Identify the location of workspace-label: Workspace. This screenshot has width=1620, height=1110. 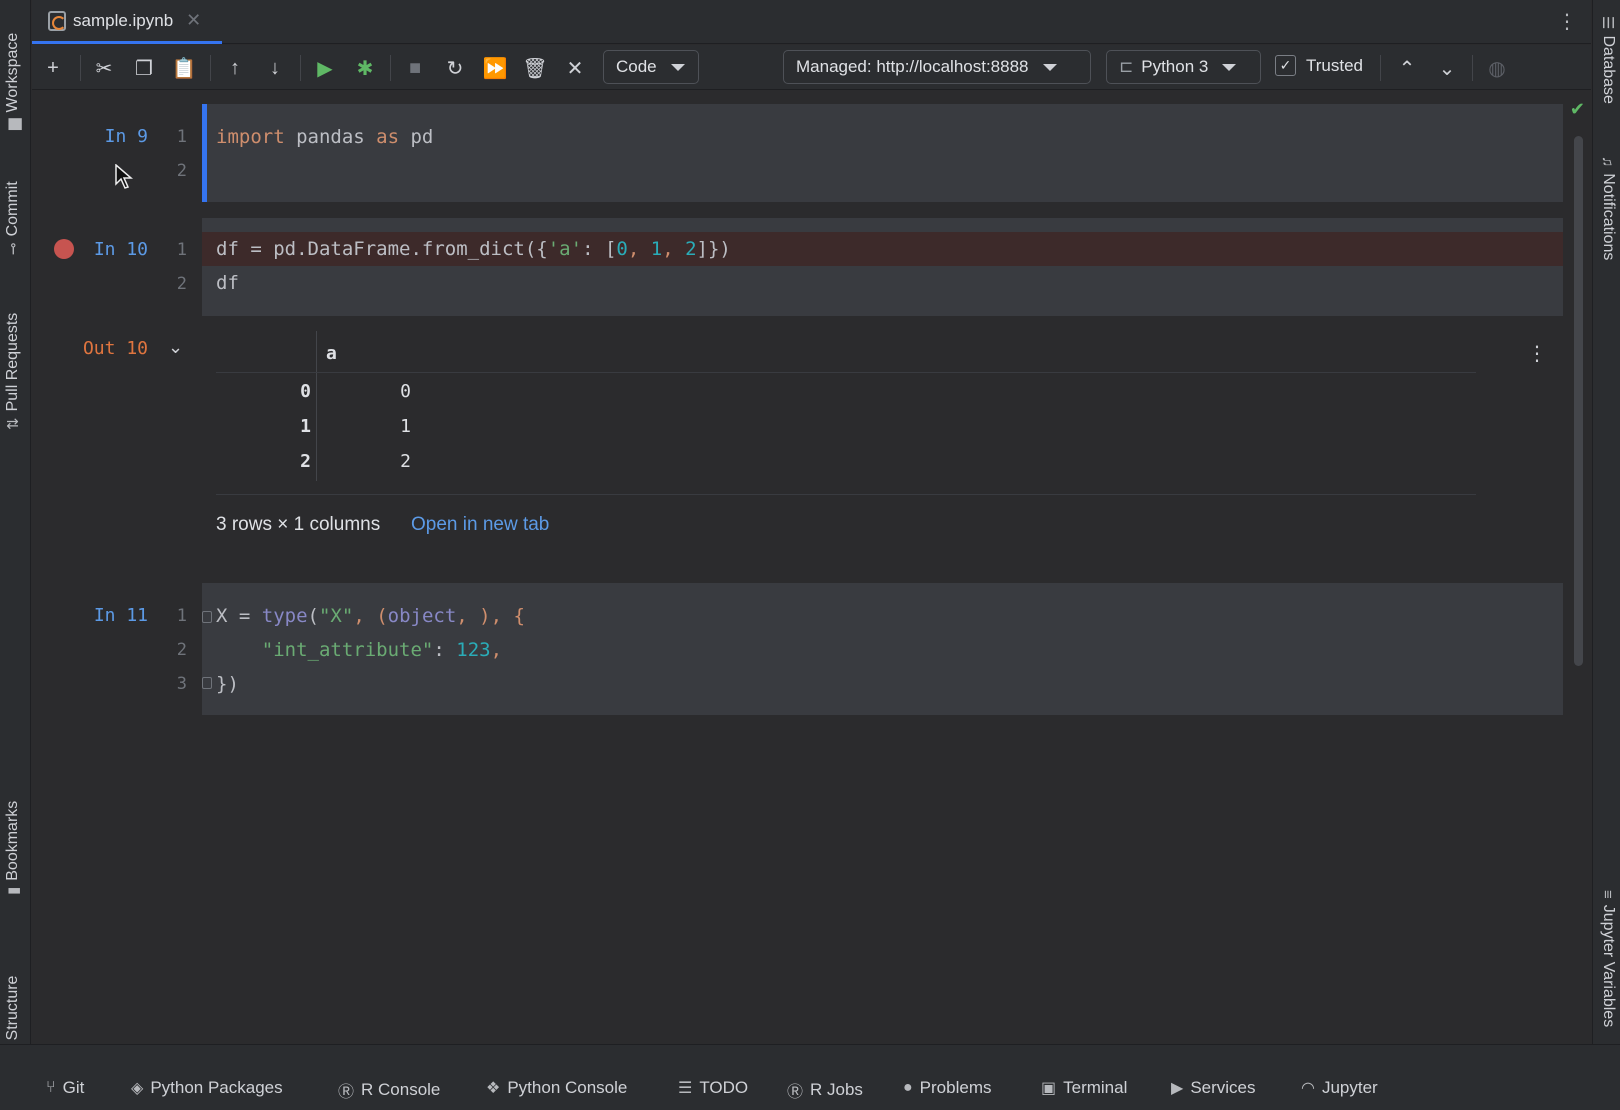
(12, 72).